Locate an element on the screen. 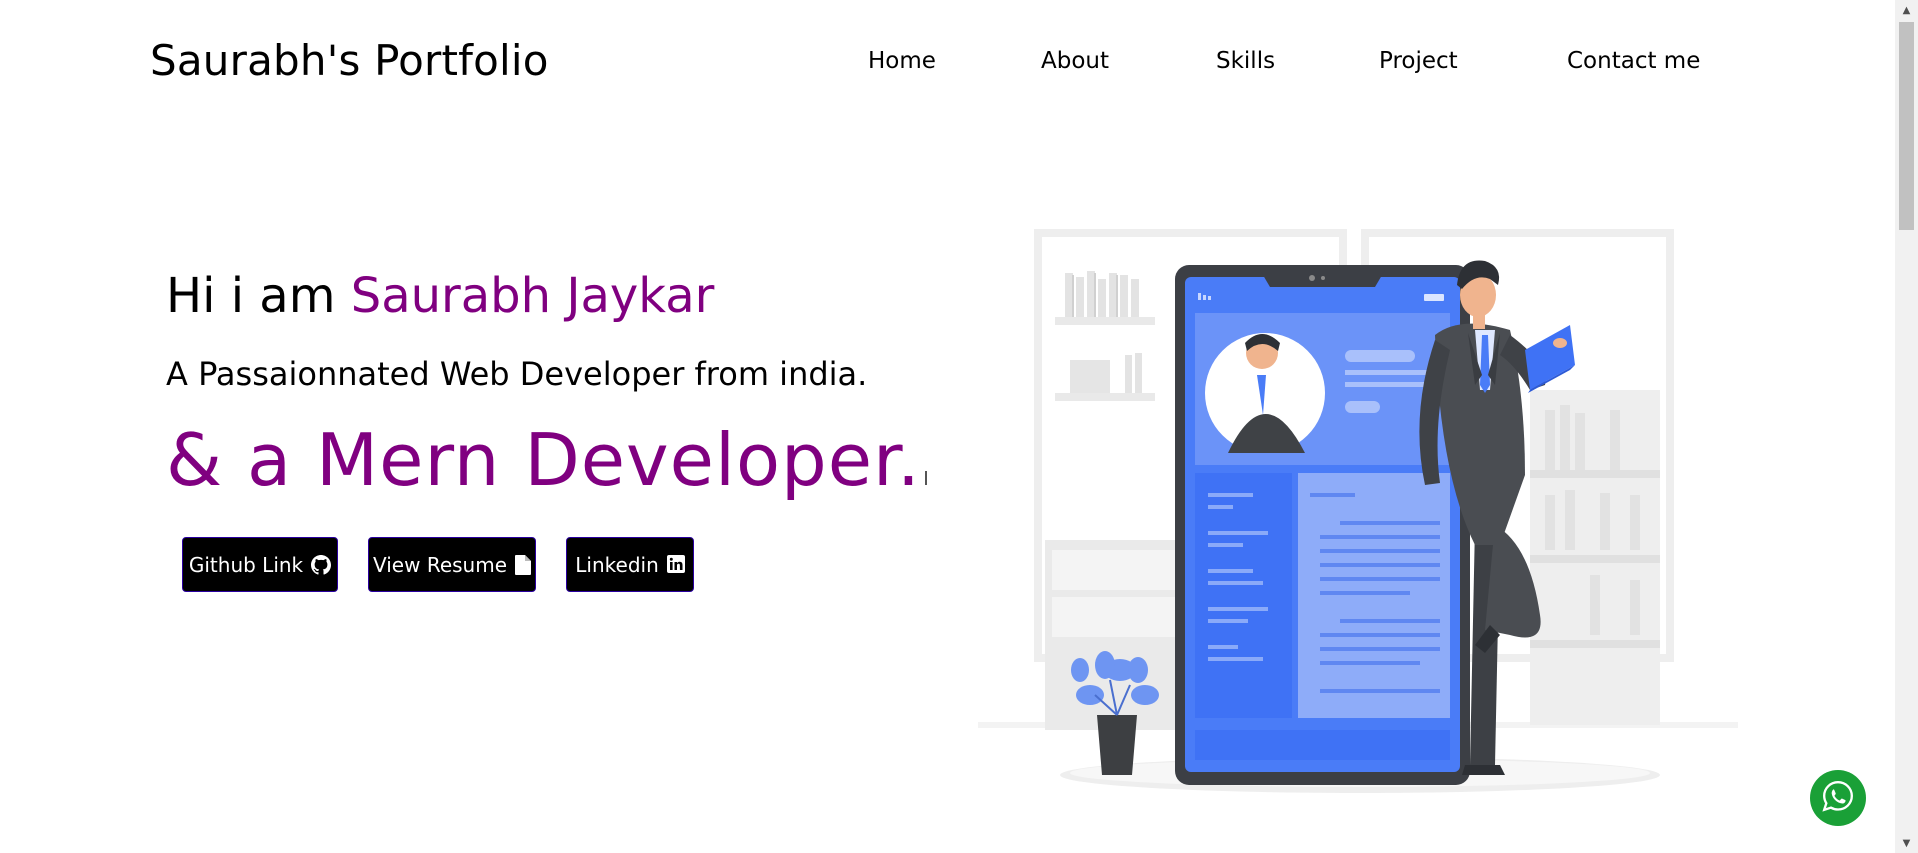  scroll-down-arrow-icon: ▼ is located at coordinates (1906, 843).